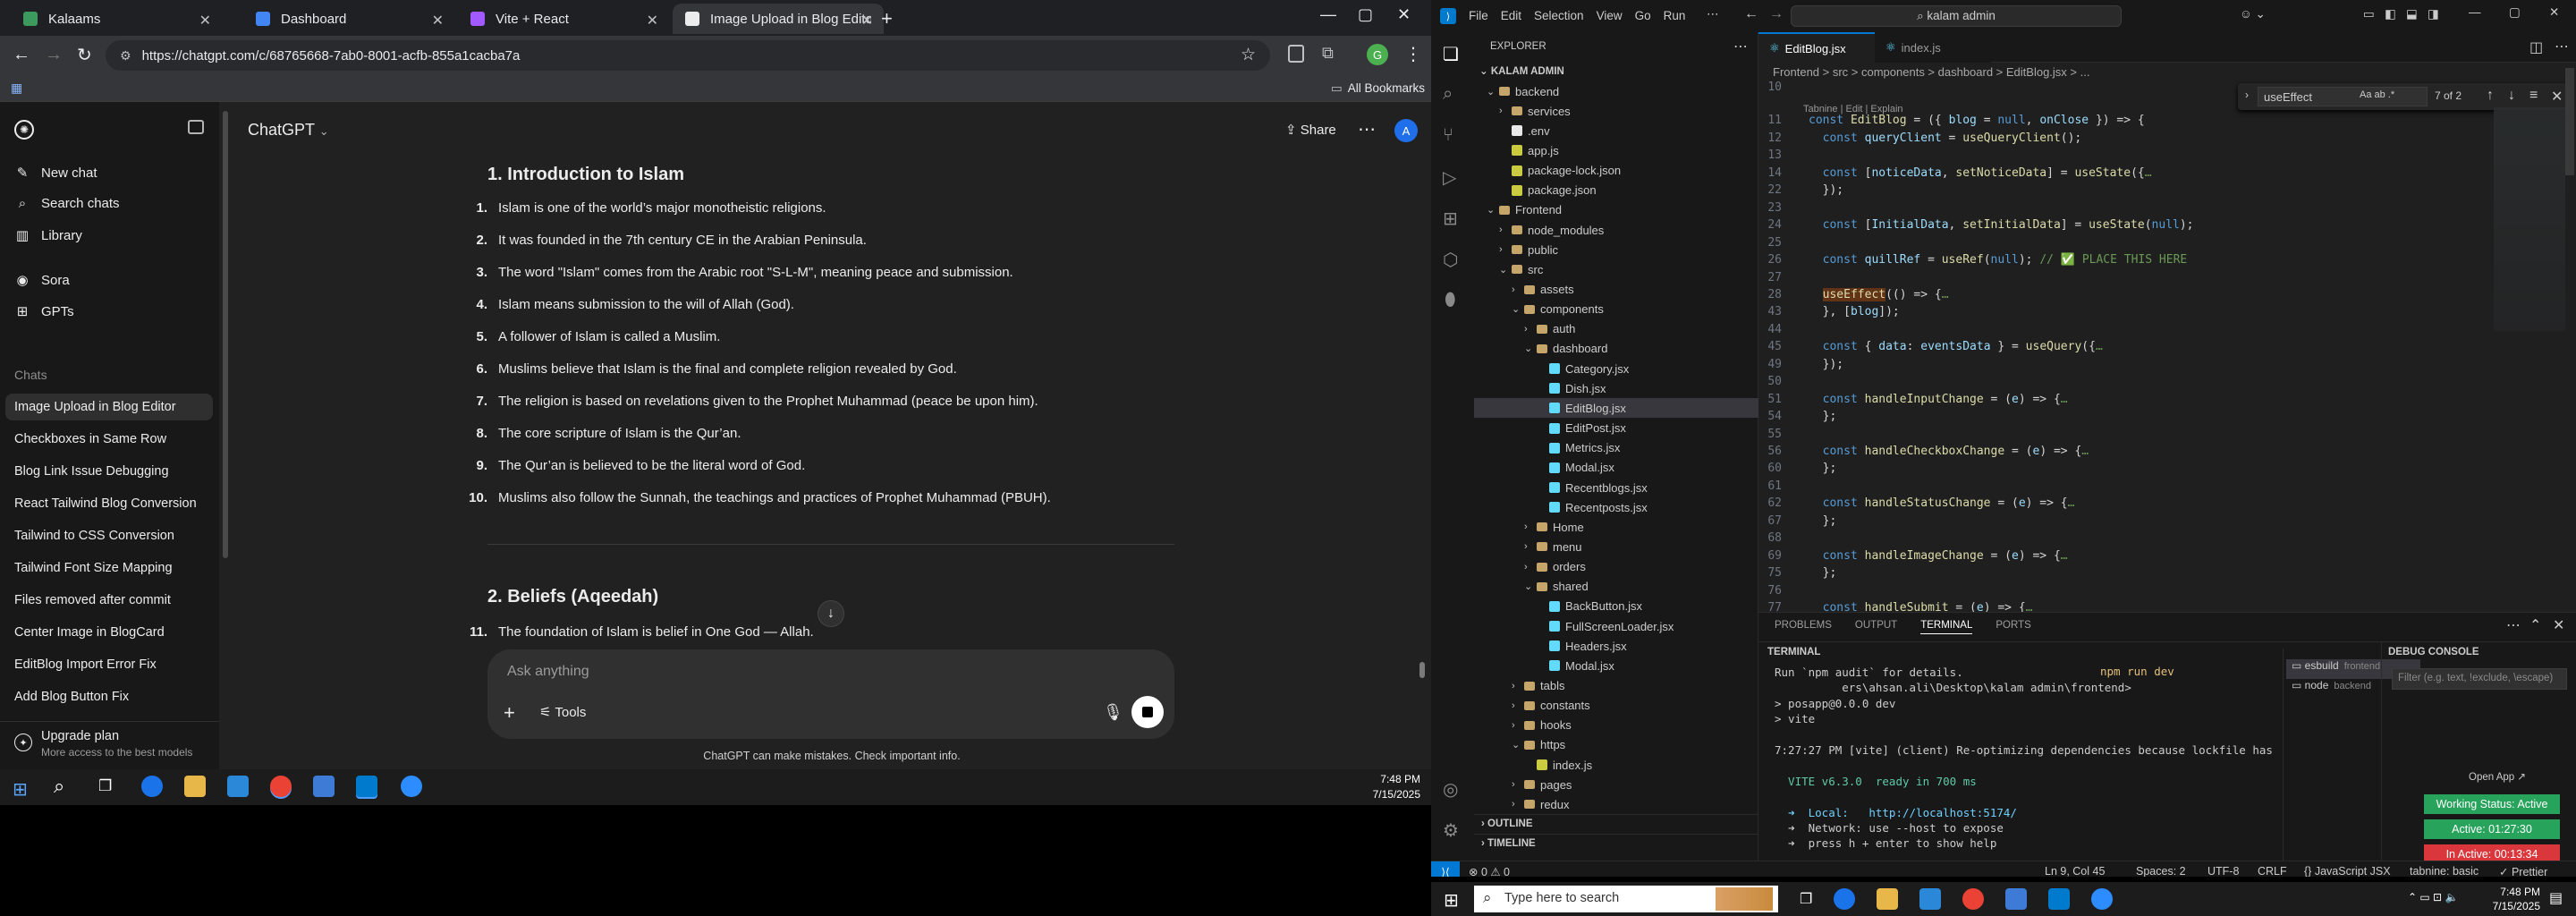 The height and width of the screenshot is (916, 2576). Describe the element at coordinates (1616, 428) in the screenshot. I see `tree-file: EditPost.jsx` at that location.